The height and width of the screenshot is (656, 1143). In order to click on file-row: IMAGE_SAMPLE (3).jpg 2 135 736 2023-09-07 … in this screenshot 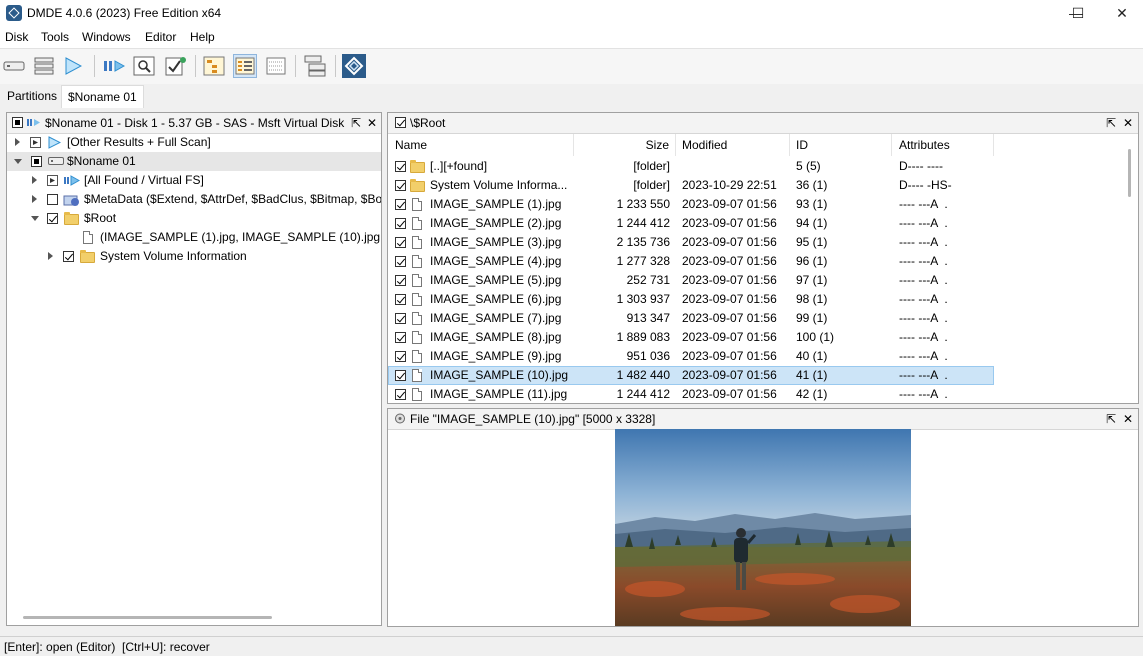, I will do `click(691, 242)`.